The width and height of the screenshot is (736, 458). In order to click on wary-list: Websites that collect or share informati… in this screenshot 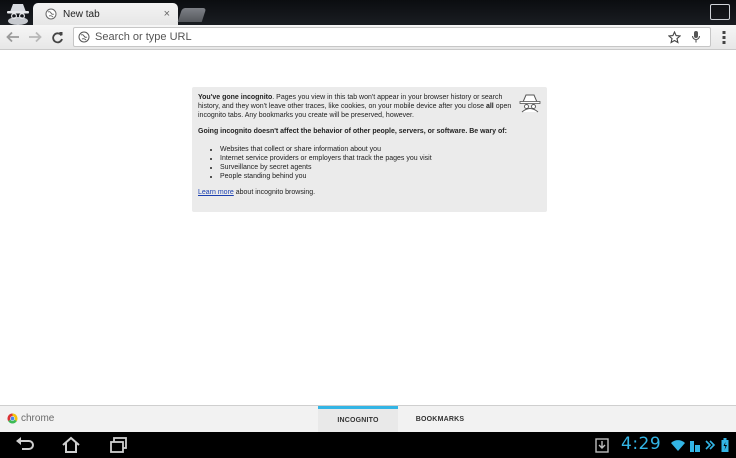, I will do `click(380, 163)`.